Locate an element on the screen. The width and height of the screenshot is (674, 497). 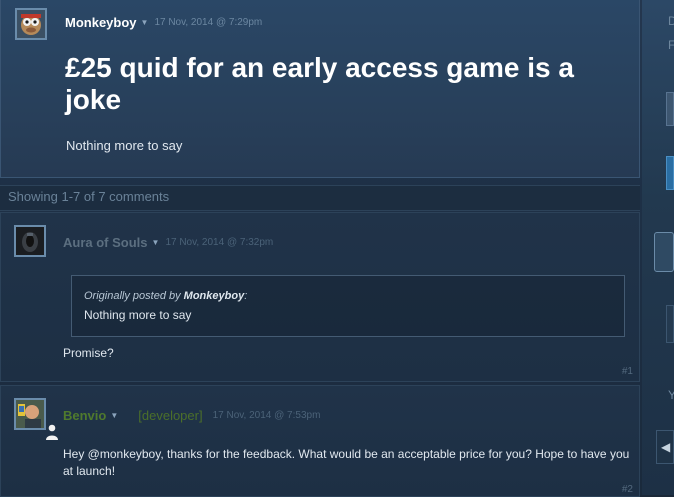
quote-prefix: Originally posted by is located at coordinates (132, 296).